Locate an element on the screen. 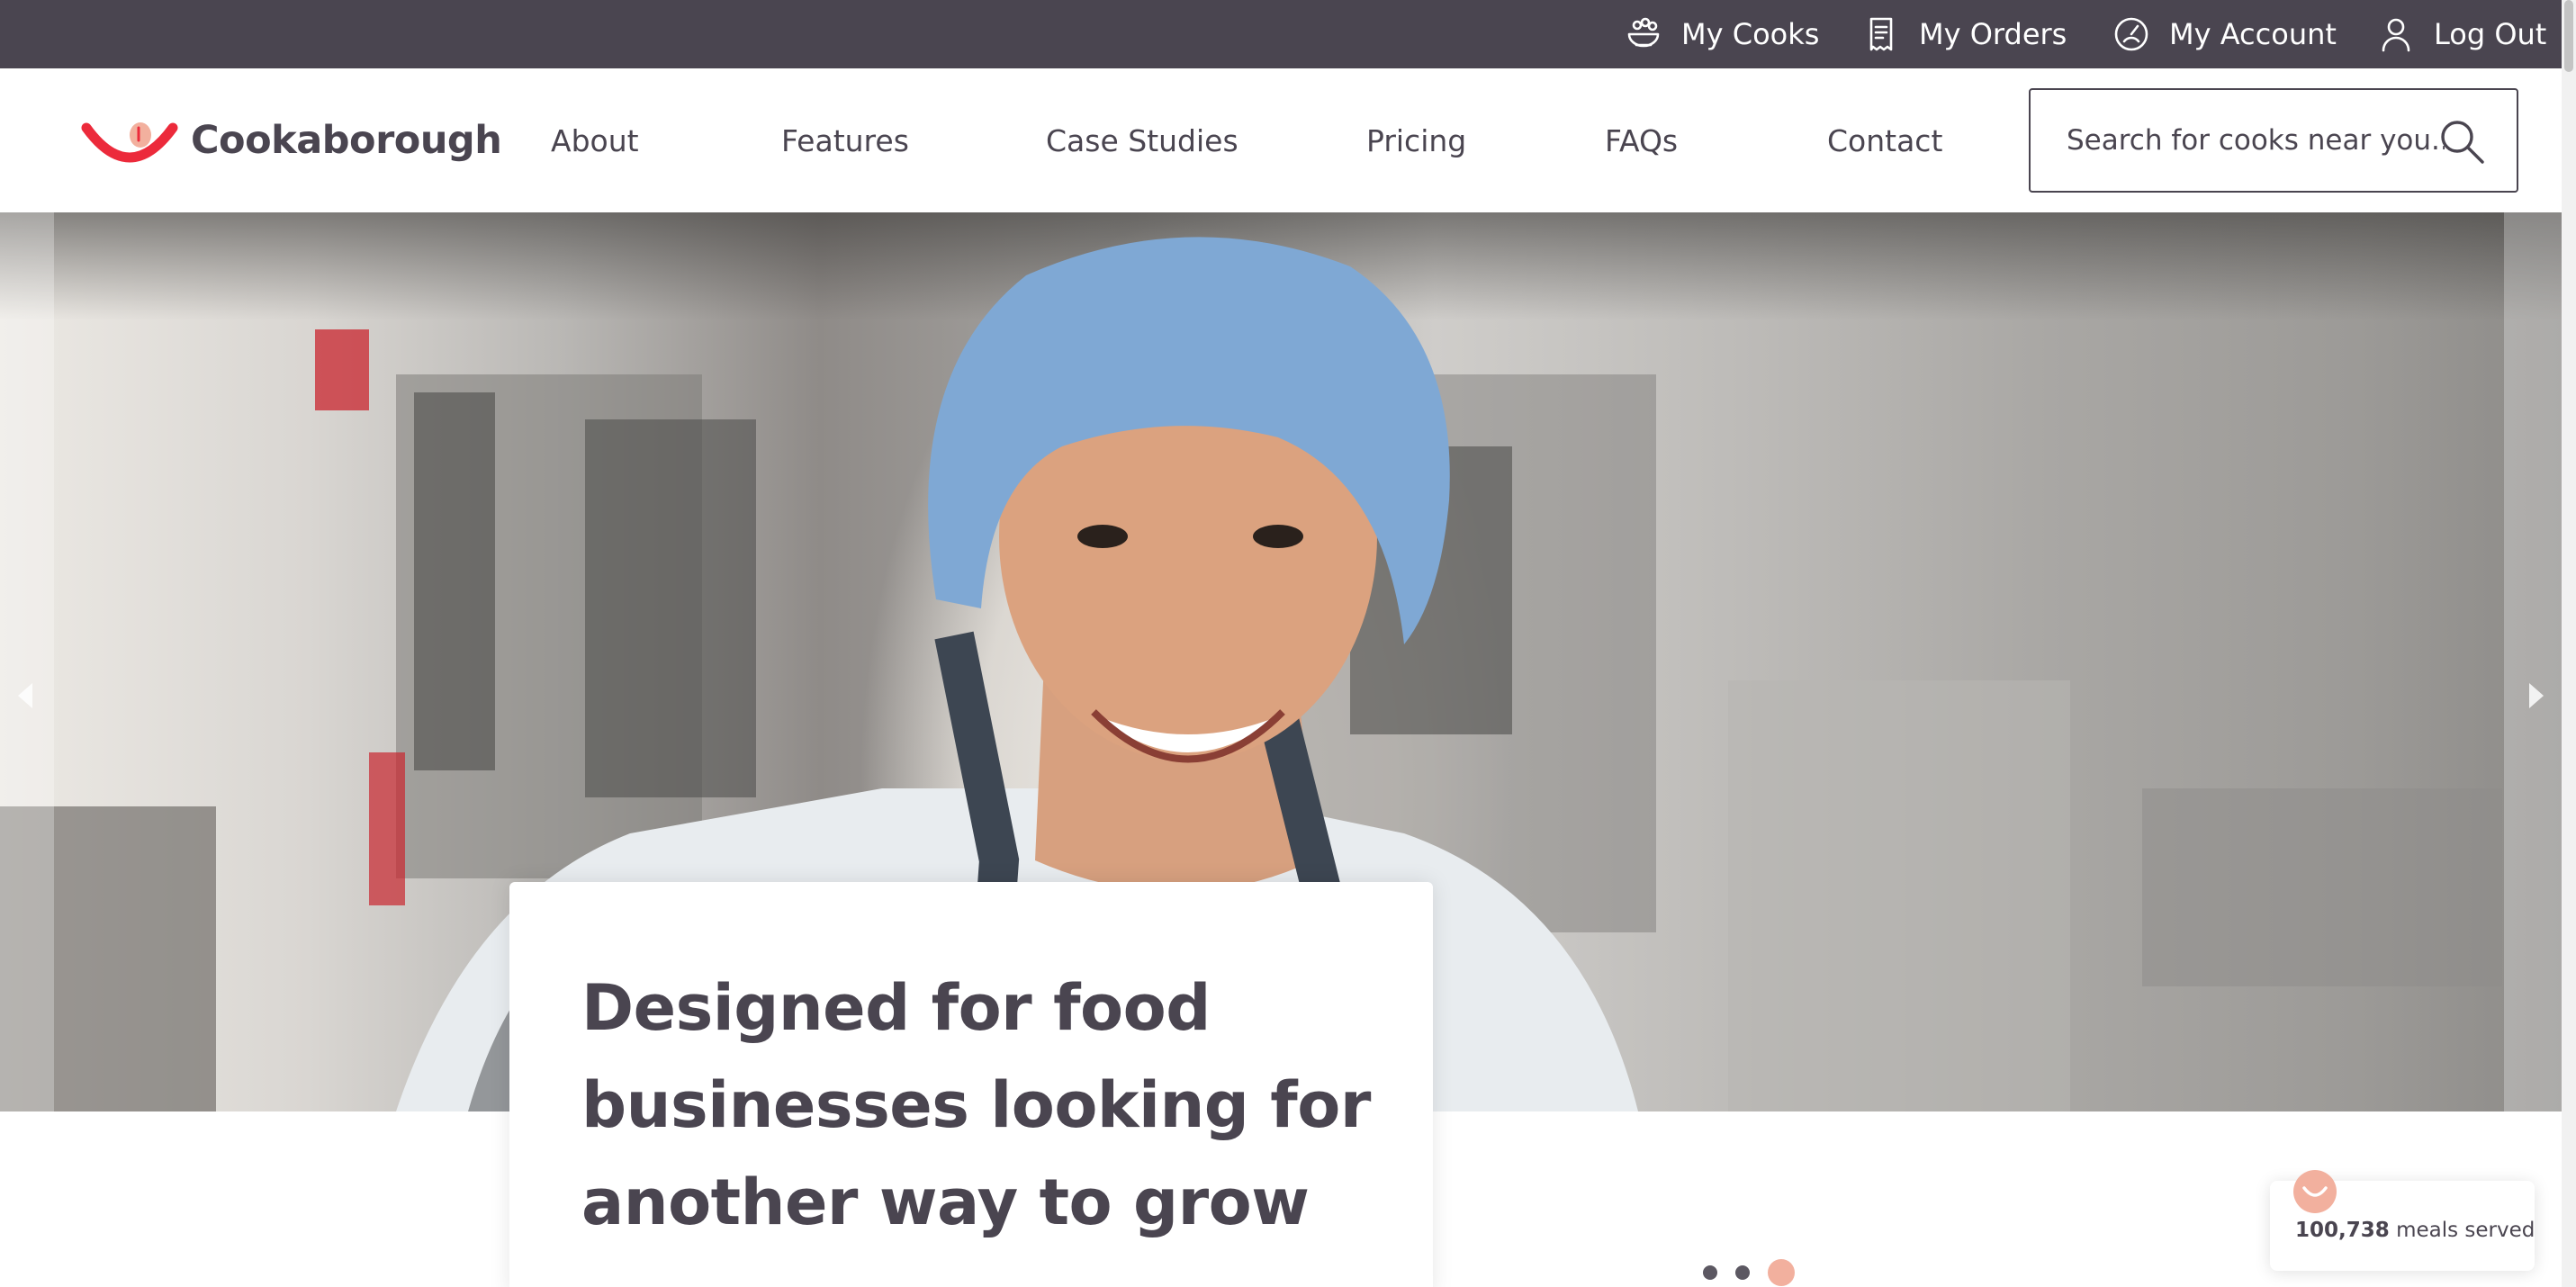  meals-served-widget: 100,738 meals served is located at coordinates (2402, 1220).